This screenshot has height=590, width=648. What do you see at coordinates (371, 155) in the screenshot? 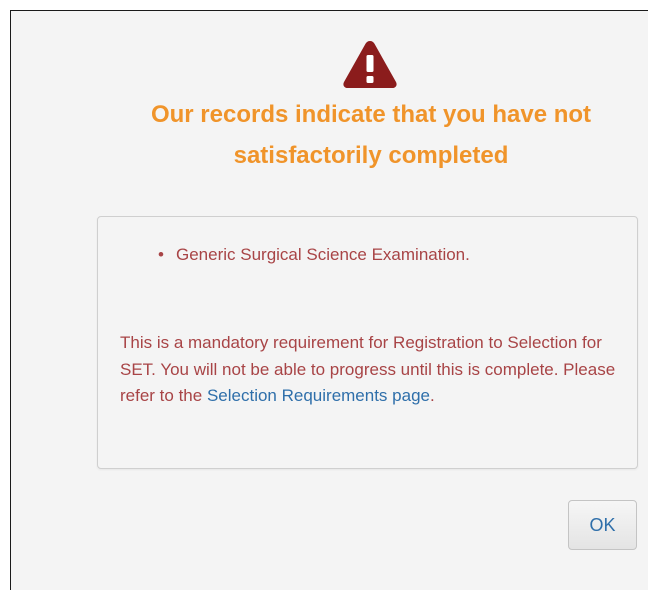
I see `alert-heading-line-2: satisfactorily completed` at bounding box center [371, 155].